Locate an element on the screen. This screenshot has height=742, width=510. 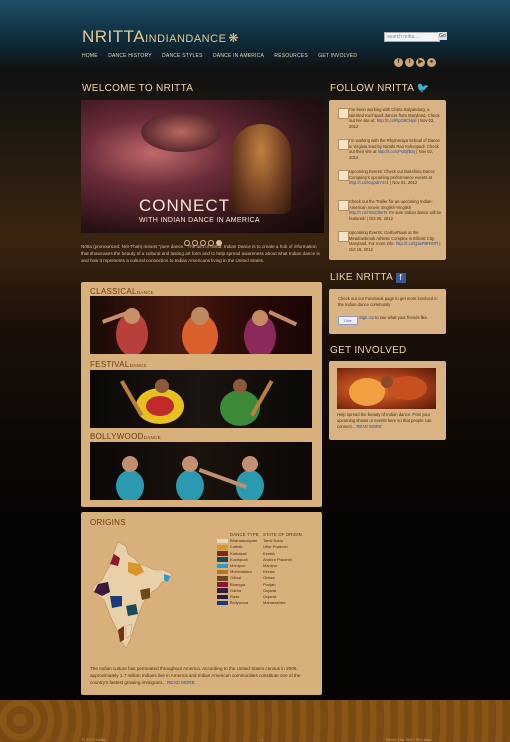
like-heading: LIKE NRITTA f is located at coordinates (368, 277).